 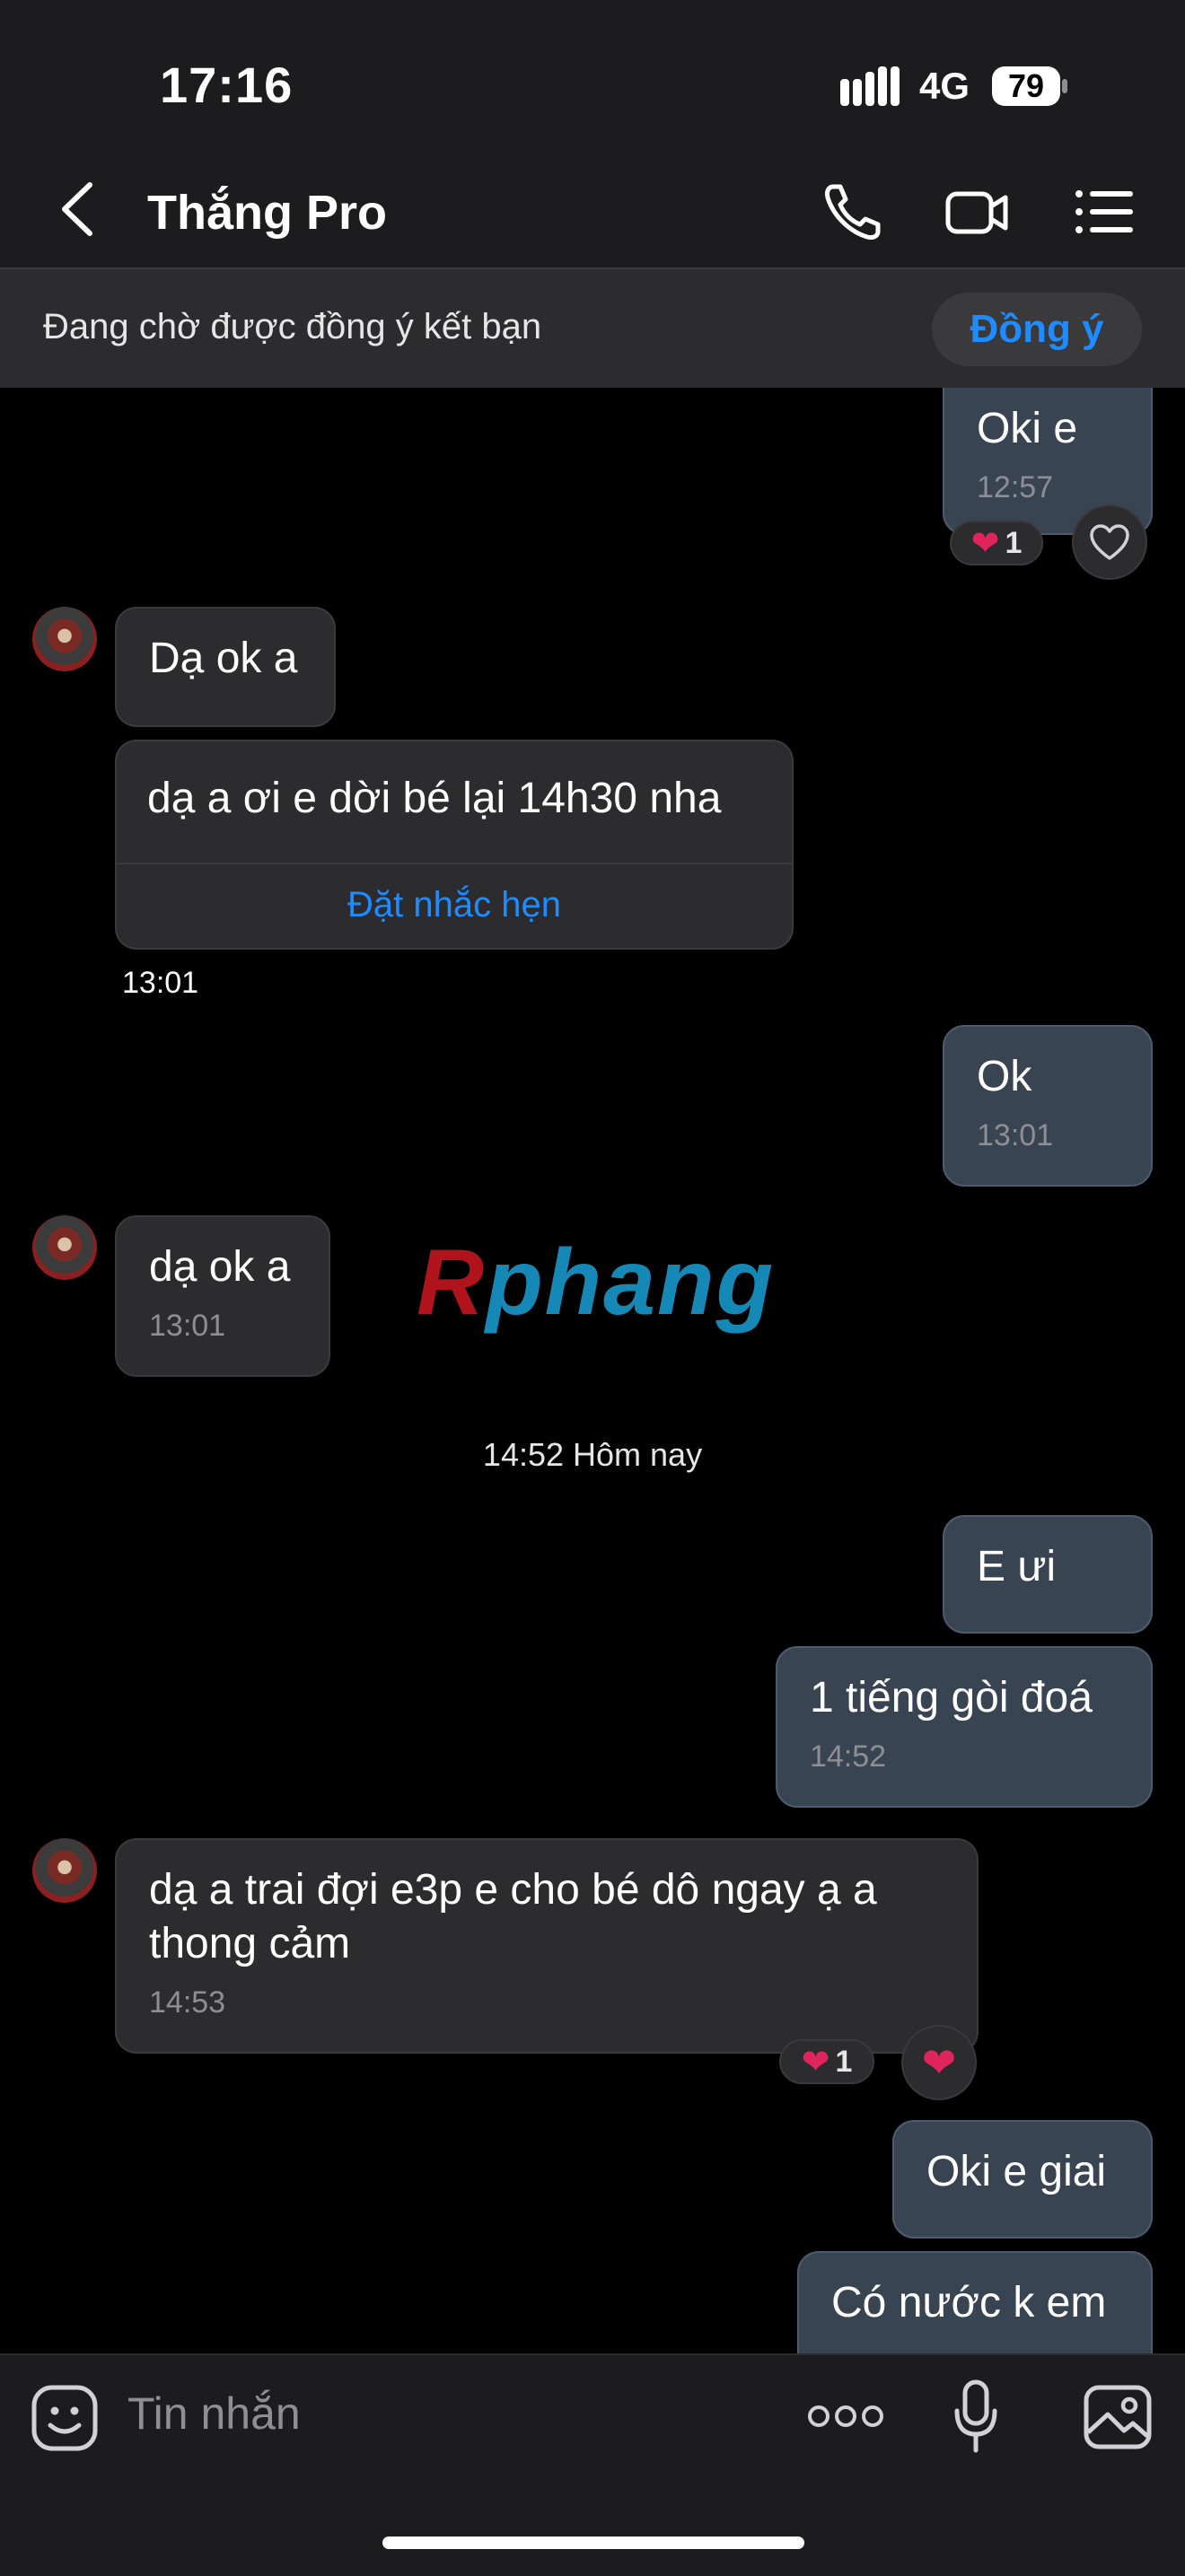 I want to click on battery-icon: 79, so click(x=1029, y=86).